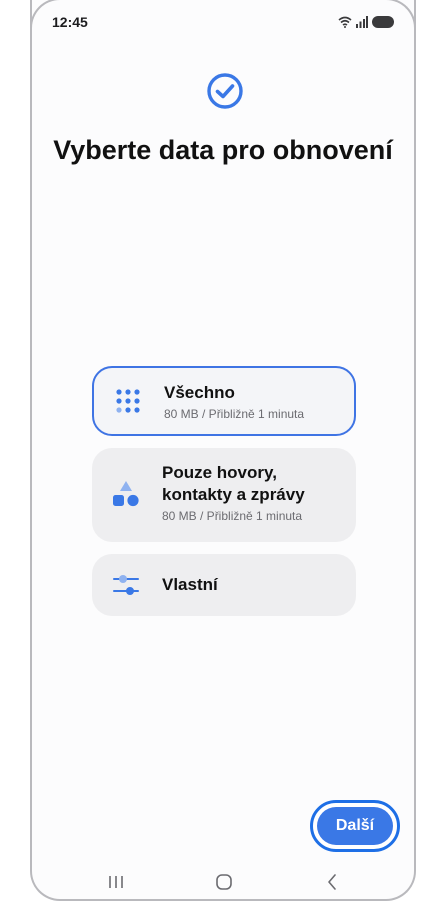 This screenshot has width=448, height=904. I want to click on home-icon, so click(224, 882).